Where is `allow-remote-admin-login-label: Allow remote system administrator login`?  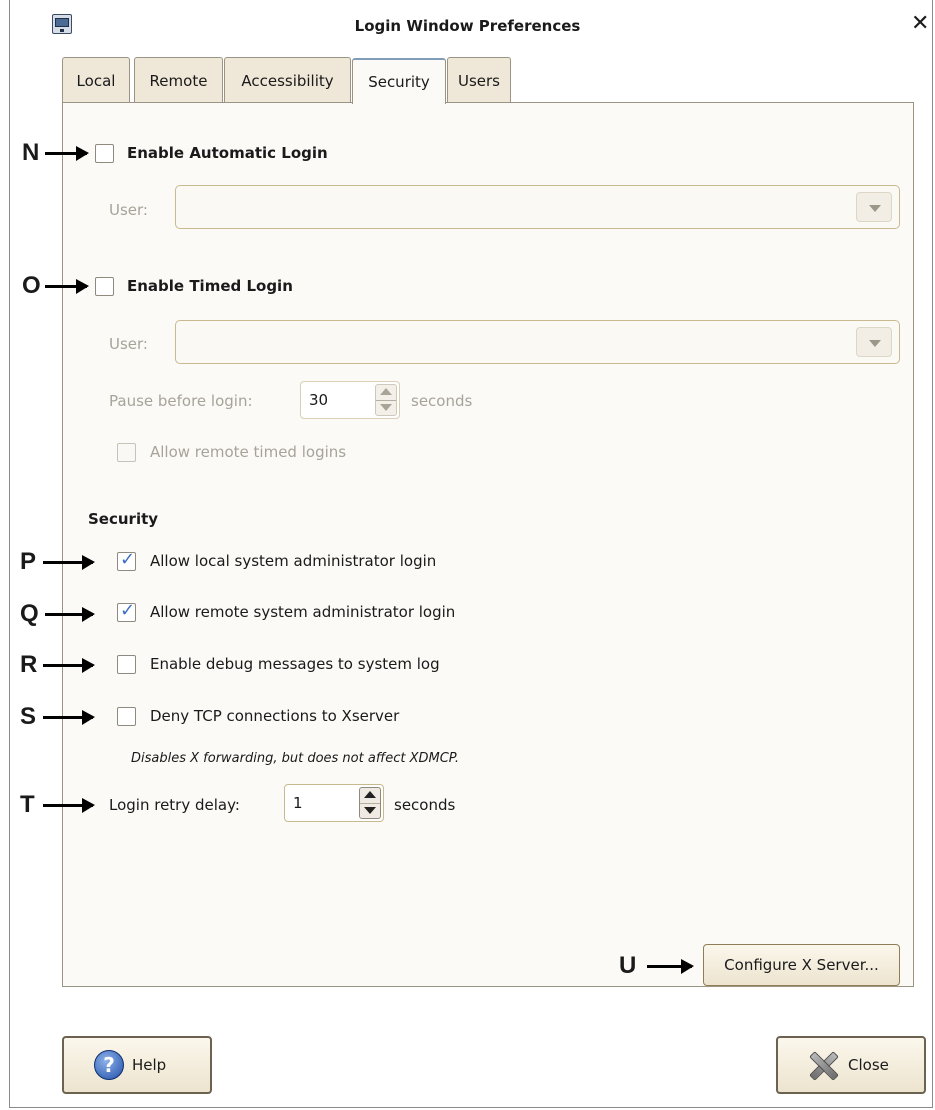
allow-remote-admin-login-label: Allow remote system administrator login is located at coordinates (303, 612).